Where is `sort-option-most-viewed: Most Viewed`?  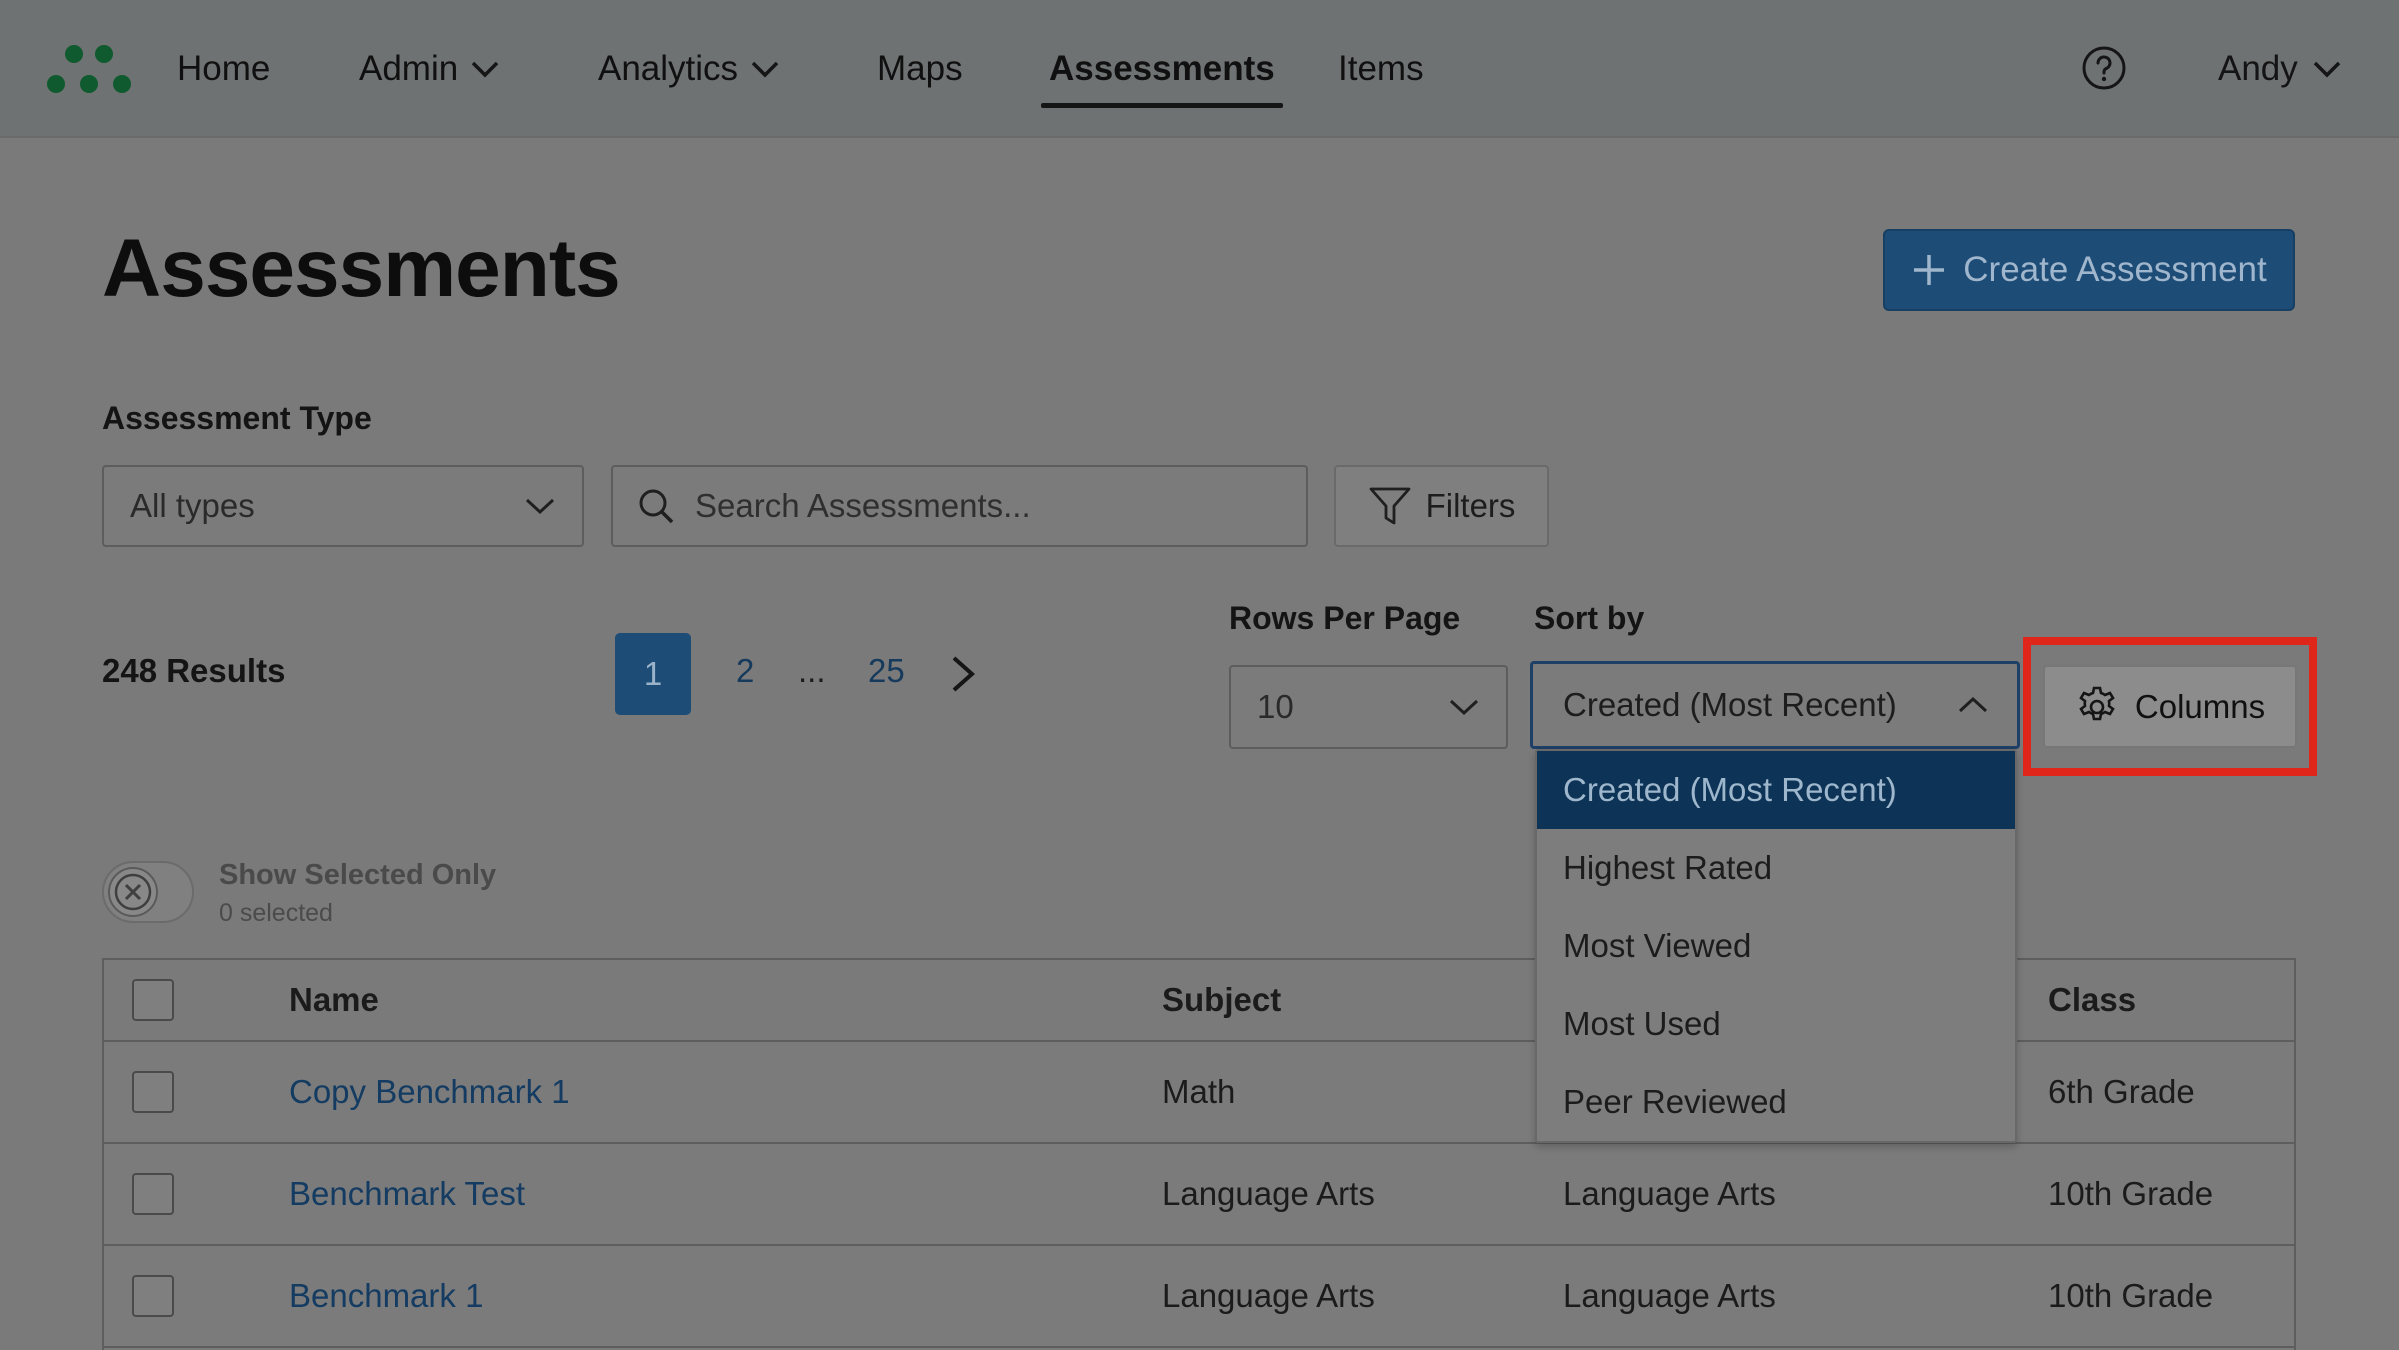
sort-option-most-viewed: Most Viewed is located at coordinates (1776, 946).